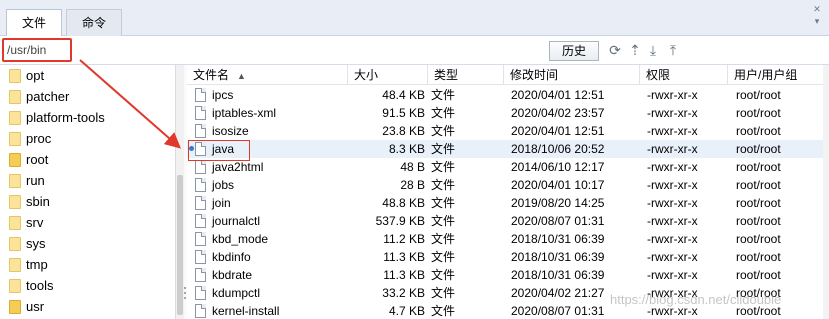 Image resolution: width=829 pixels, height=319 pixels. Describe the element at coordinates (88, 138) in the screenshot. I see `tree-item-proc: proc` at that location.